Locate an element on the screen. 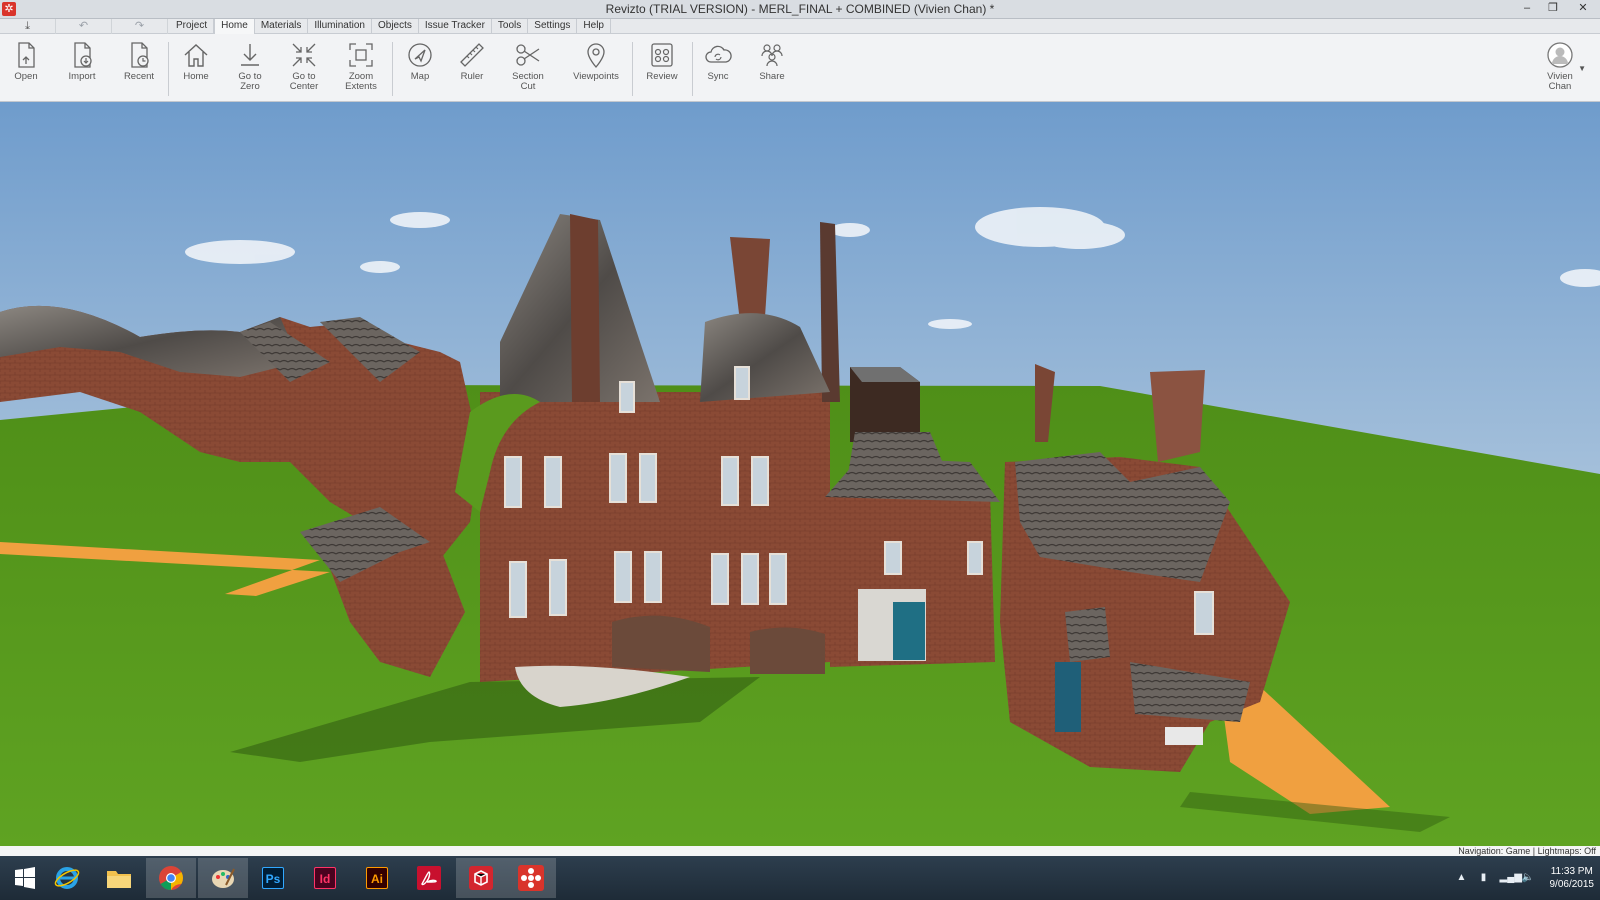 Image resolution: width=1600 pixels, height=900 pixels. taskbar-file-explorer is located at coordinates (119, 878).